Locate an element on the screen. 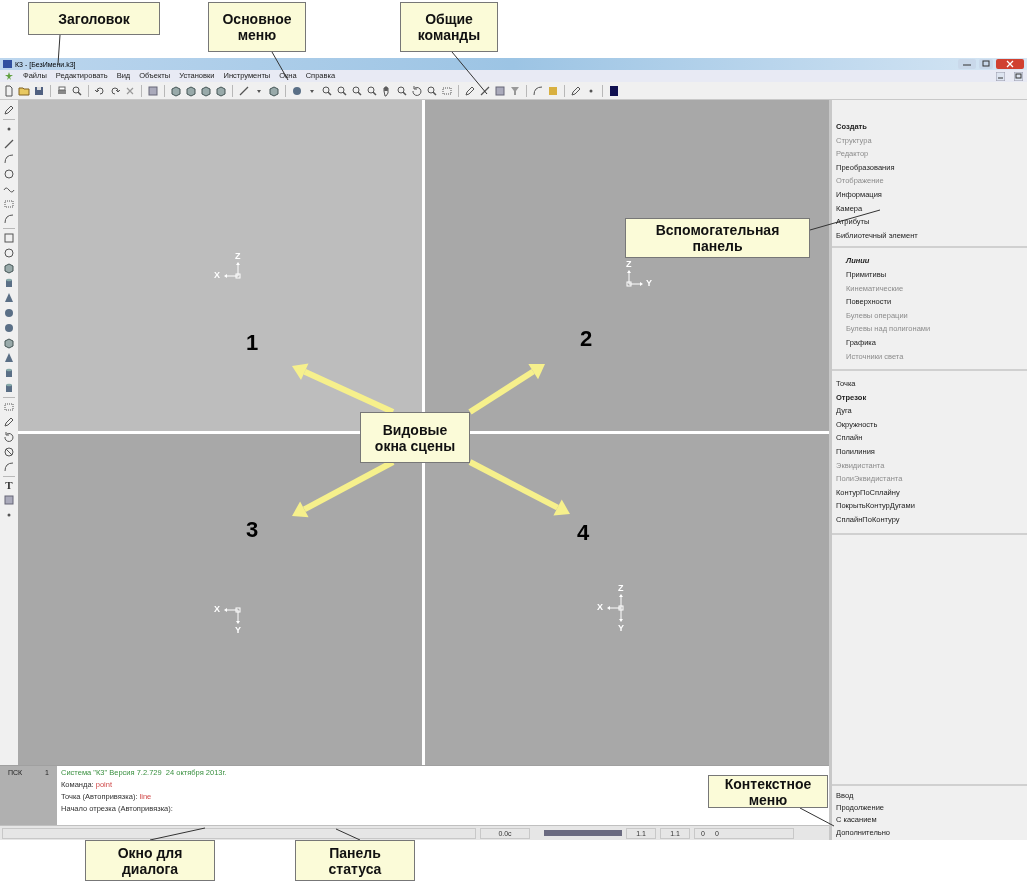 The height and width of the screenshot is (881, 1027). viewport-number: 1 is located at coordinates (252, 343).